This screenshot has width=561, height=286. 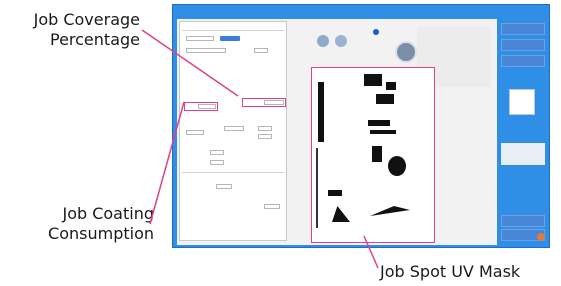 What do you see at coordinates (274, 102) in the screenshot?
I see `job-coverage-percentage-field` at bounding box center [274, 102].